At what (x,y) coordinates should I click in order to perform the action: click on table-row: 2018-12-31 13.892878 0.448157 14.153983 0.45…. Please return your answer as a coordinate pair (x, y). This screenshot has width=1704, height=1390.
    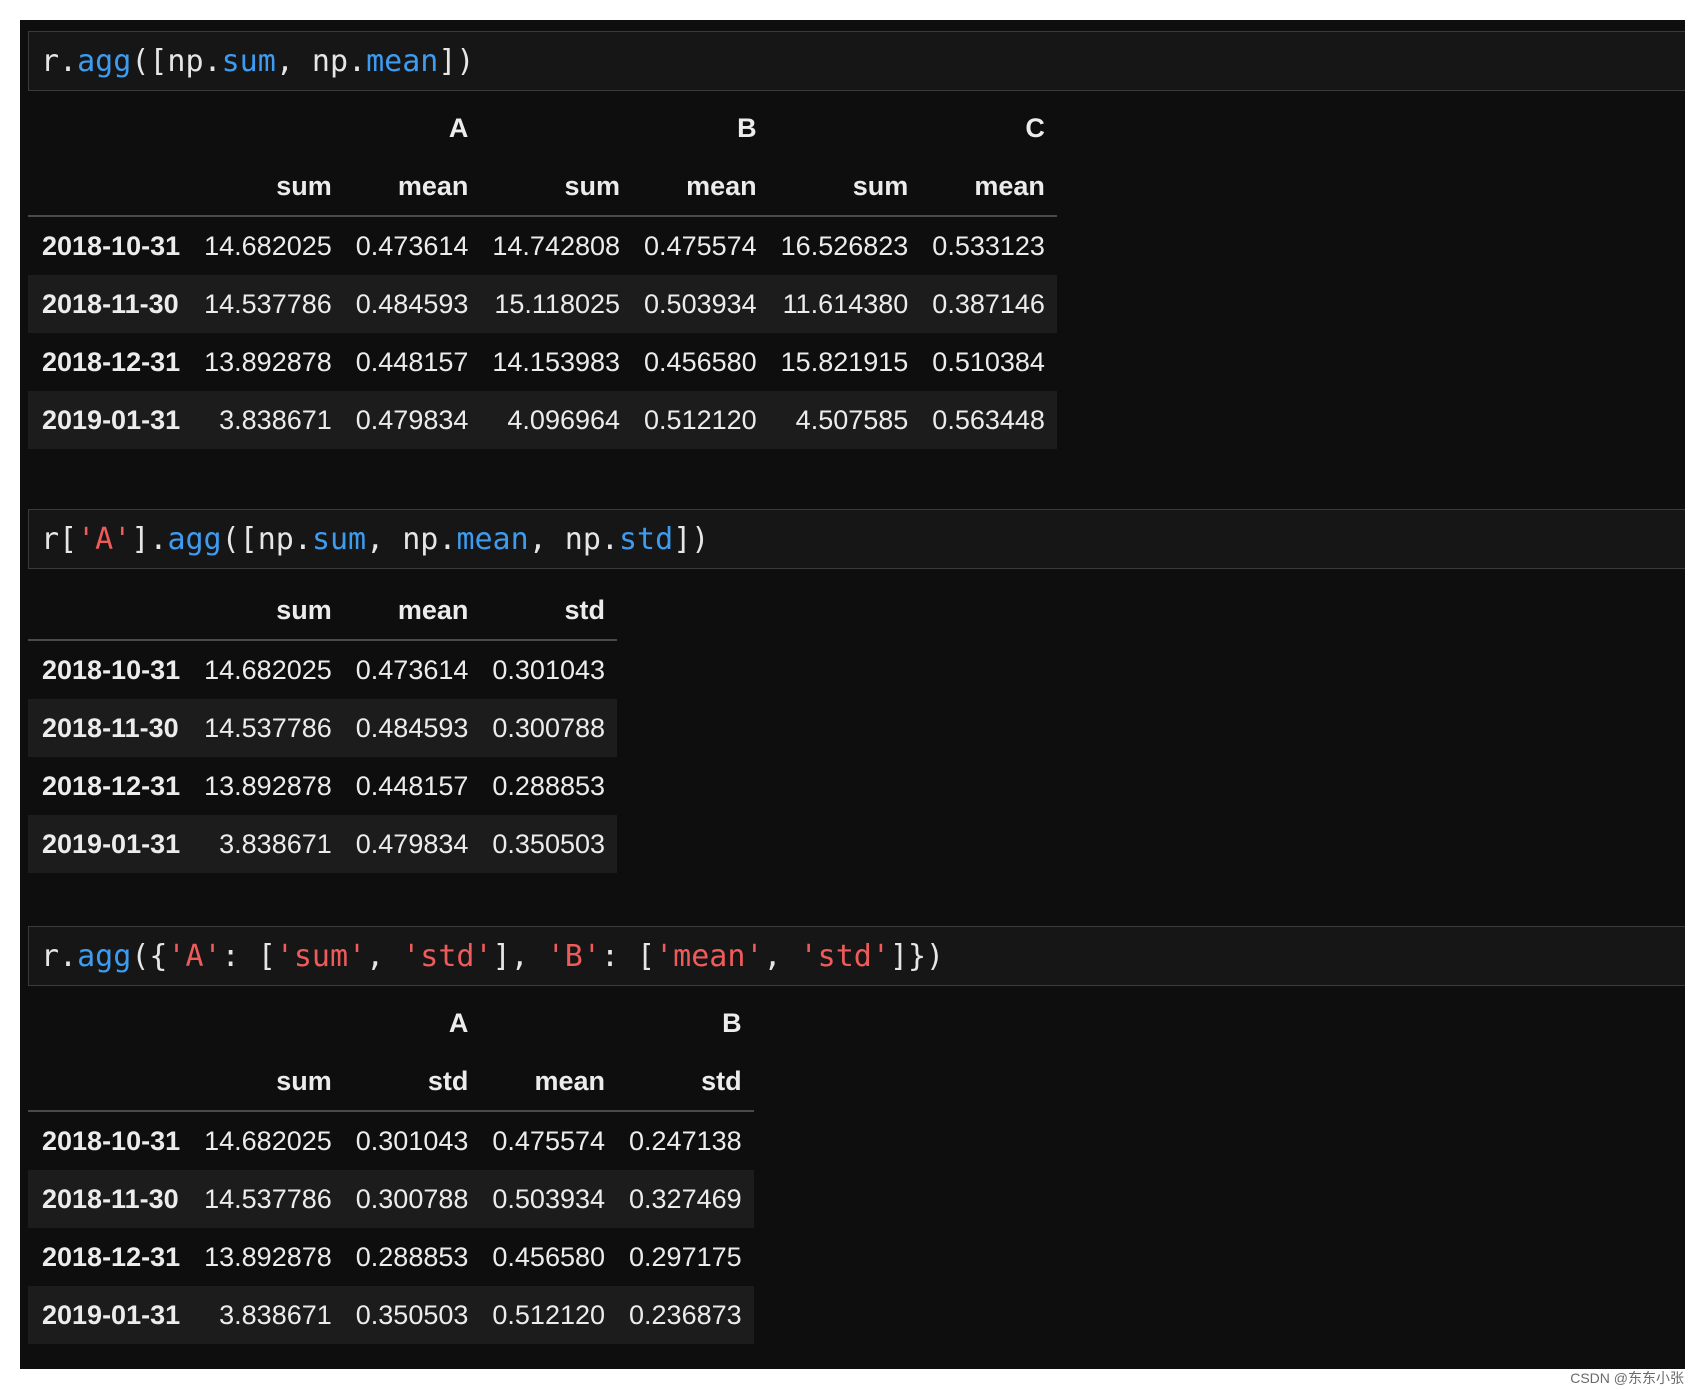
    Looking at the image, I should click on (542, 362).